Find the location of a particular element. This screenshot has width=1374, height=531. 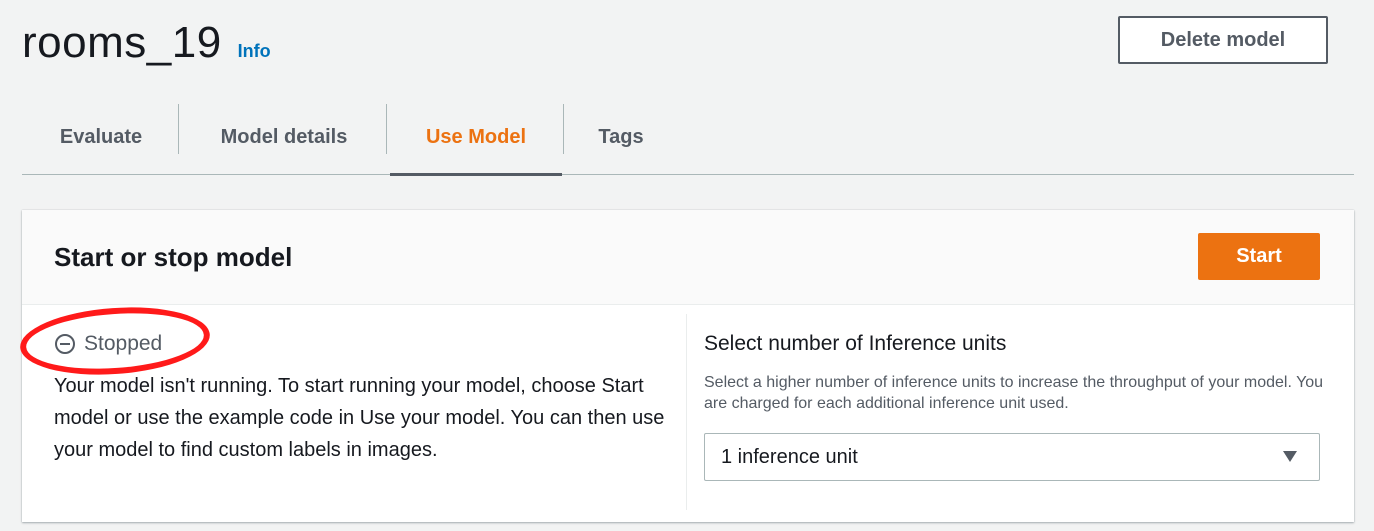

stopped-circle-icon is located at coordinates (65, 344).